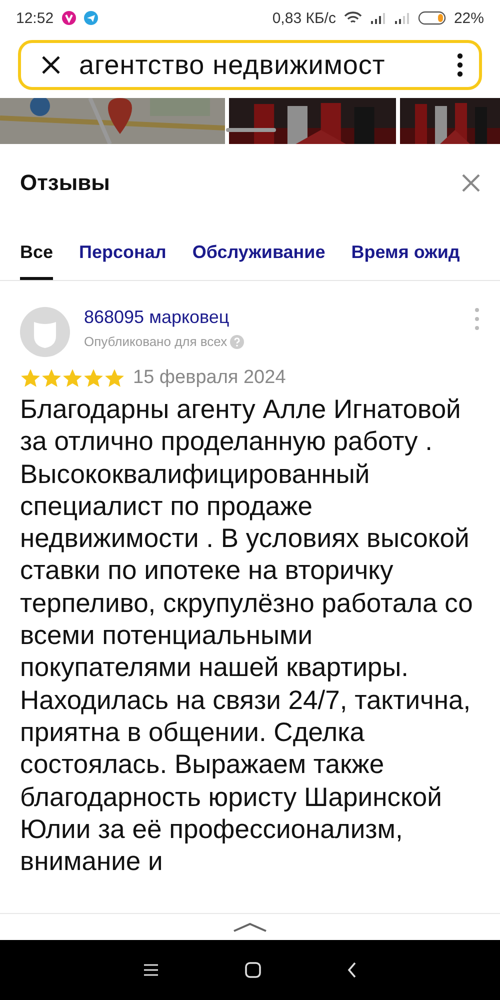  I want to click on search-query: агентство недвижимост, so click(259, 65).